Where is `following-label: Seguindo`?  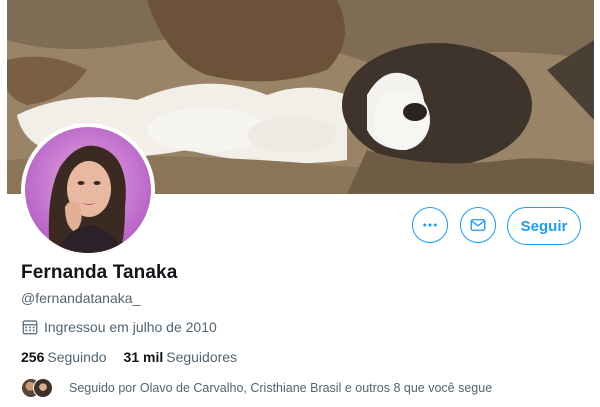 following-label: Seguindo is located at coordinates (77, 357).